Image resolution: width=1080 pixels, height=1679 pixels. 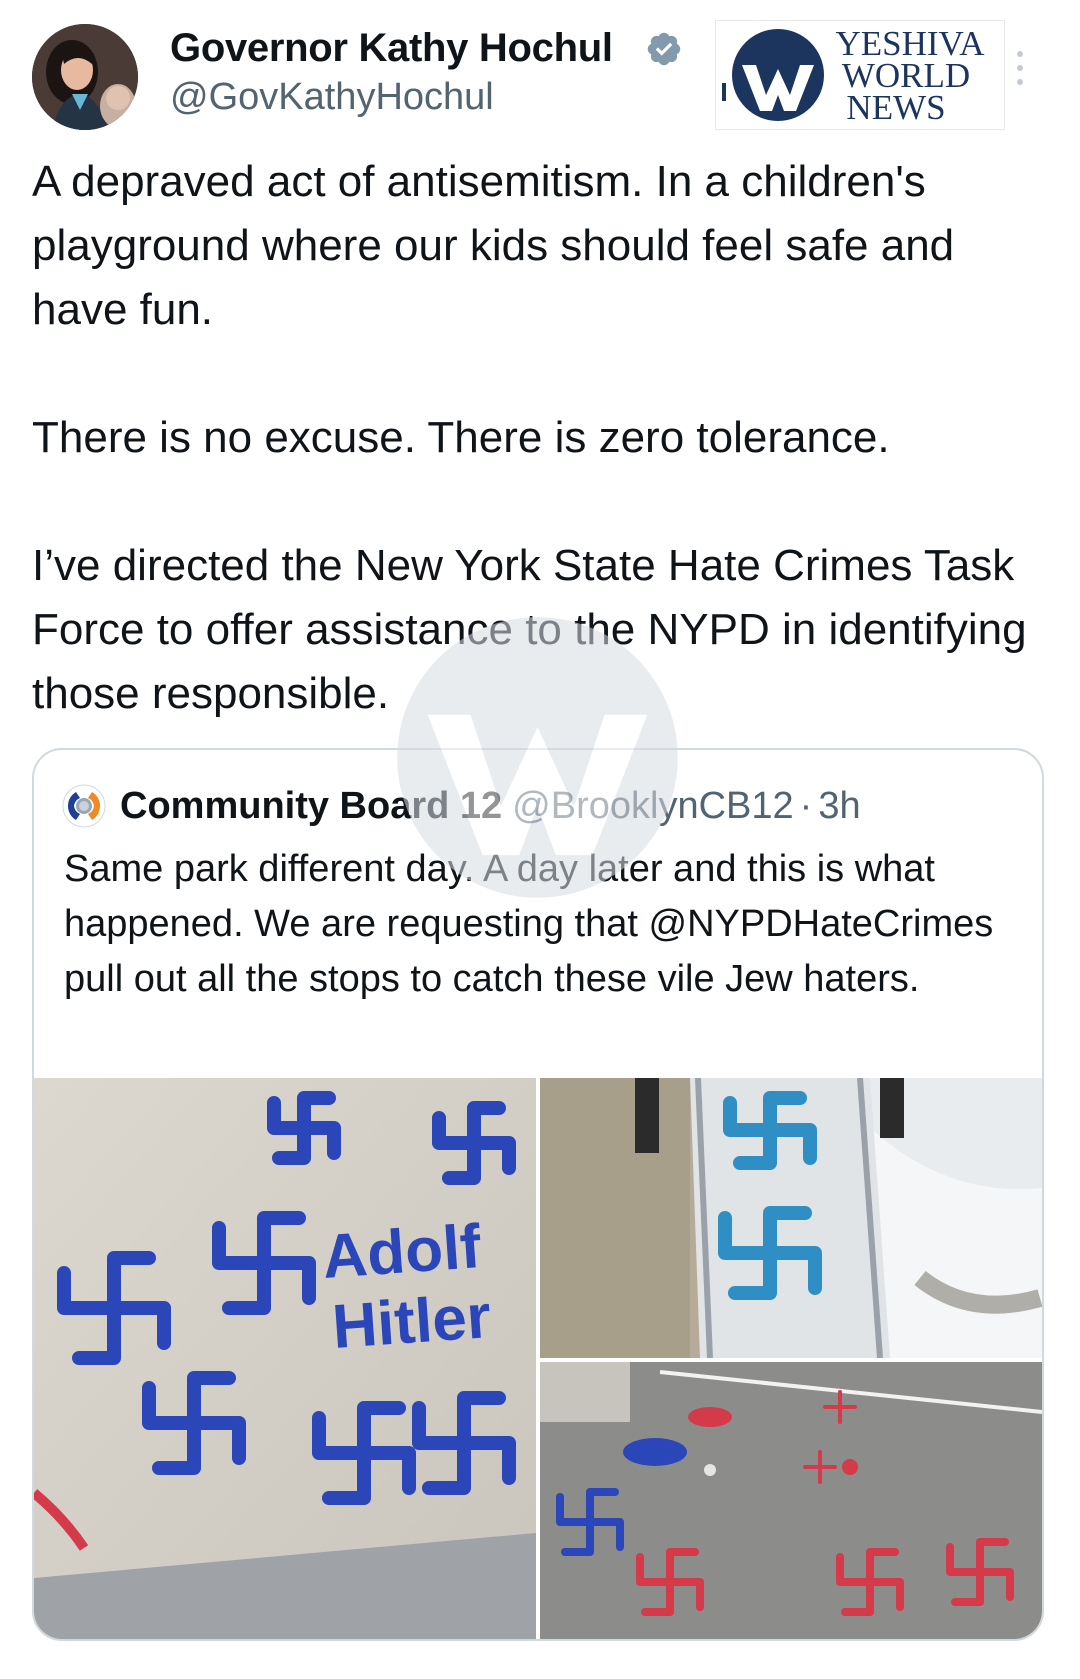 What do you see at coordinates (85, 77) in the screenshot?
I see `author-avatar` at bounding box center [85, 77].